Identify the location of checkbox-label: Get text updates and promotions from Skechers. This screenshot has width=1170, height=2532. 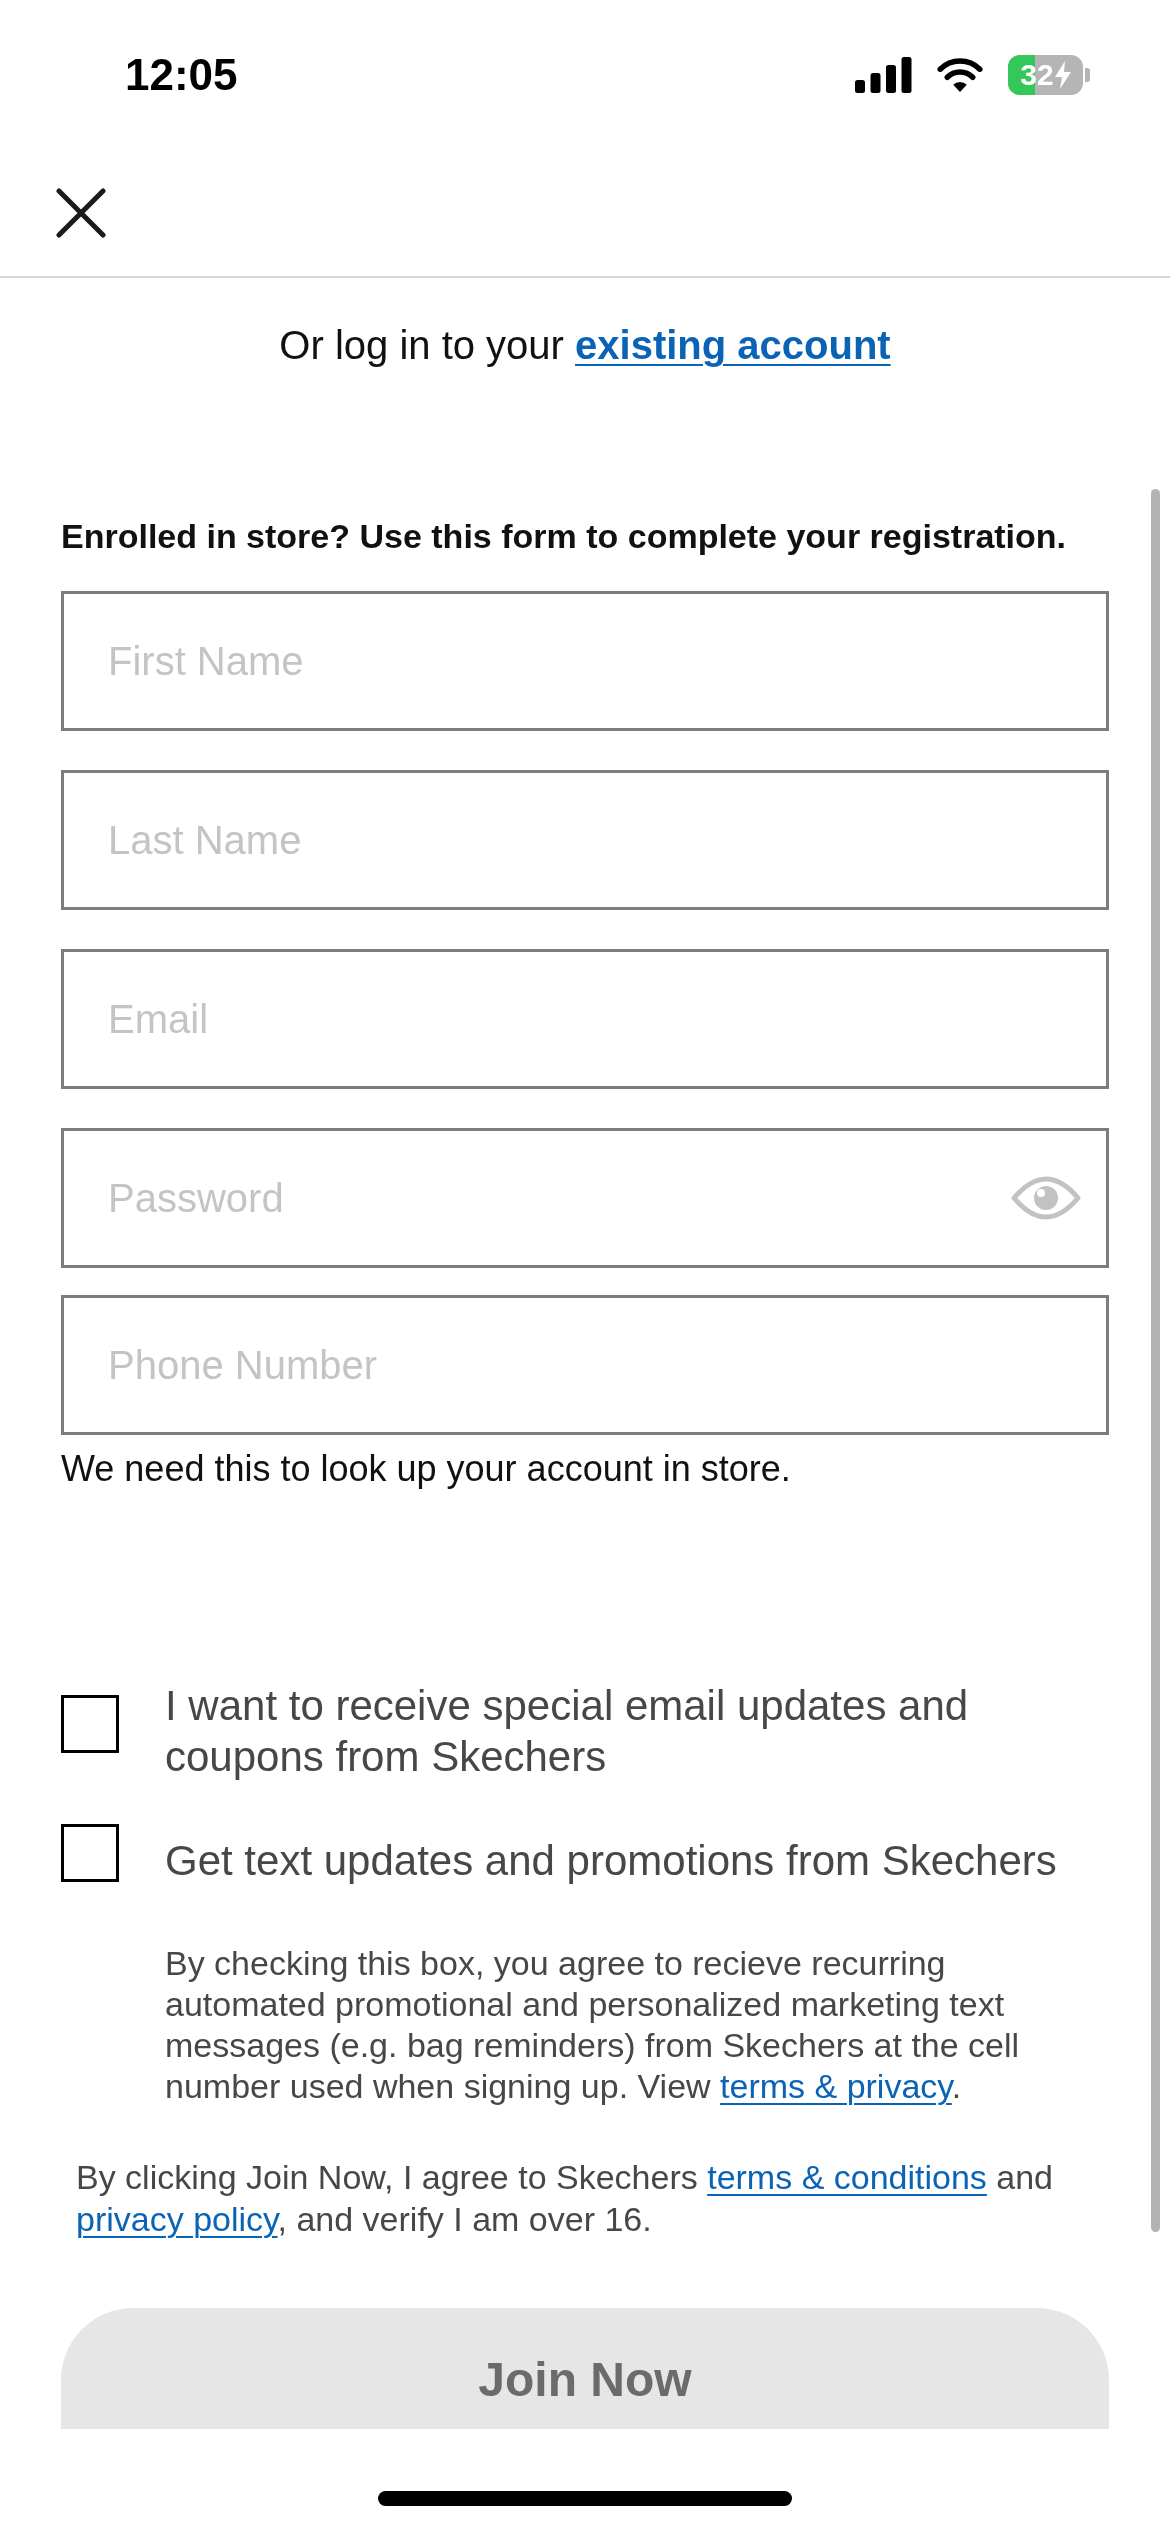
(611, 1861).